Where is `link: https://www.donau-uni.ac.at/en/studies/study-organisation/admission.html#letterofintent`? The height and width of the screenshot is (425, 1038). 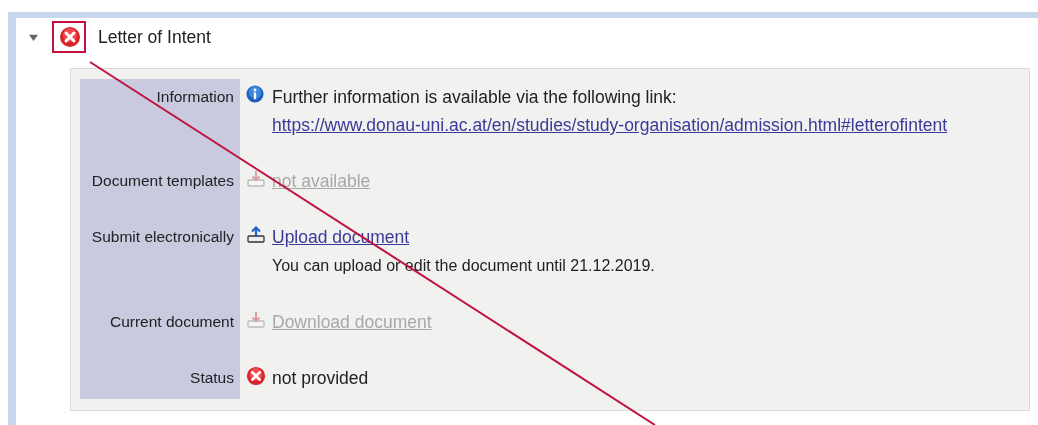 link: https://www.donau-uni.ac.at/en/studies/study-organisation/admission.html#letterofintent is located at coordinates (610, 125).